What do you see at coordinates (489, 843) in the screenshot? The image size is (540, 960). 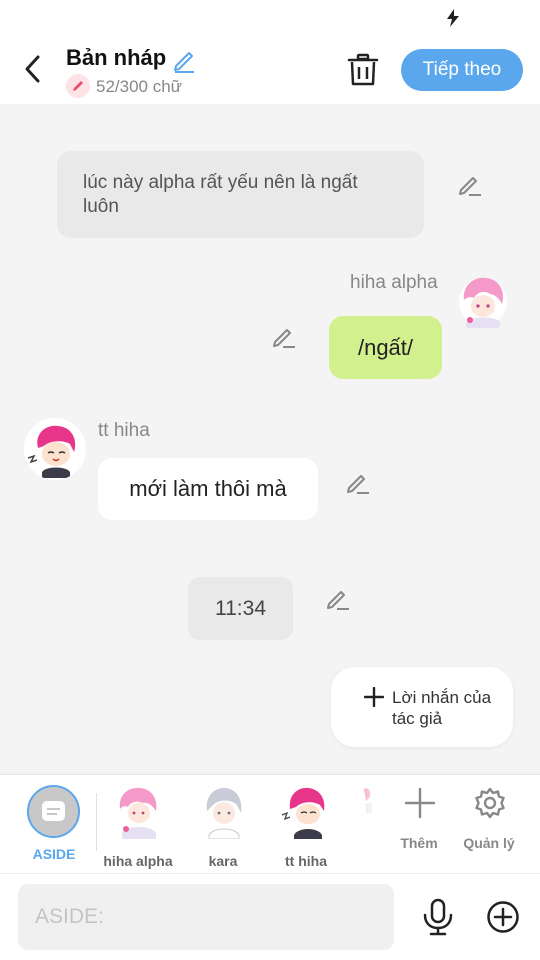 I see `manage-label: Quản lý` at bounding box center [489, 843].